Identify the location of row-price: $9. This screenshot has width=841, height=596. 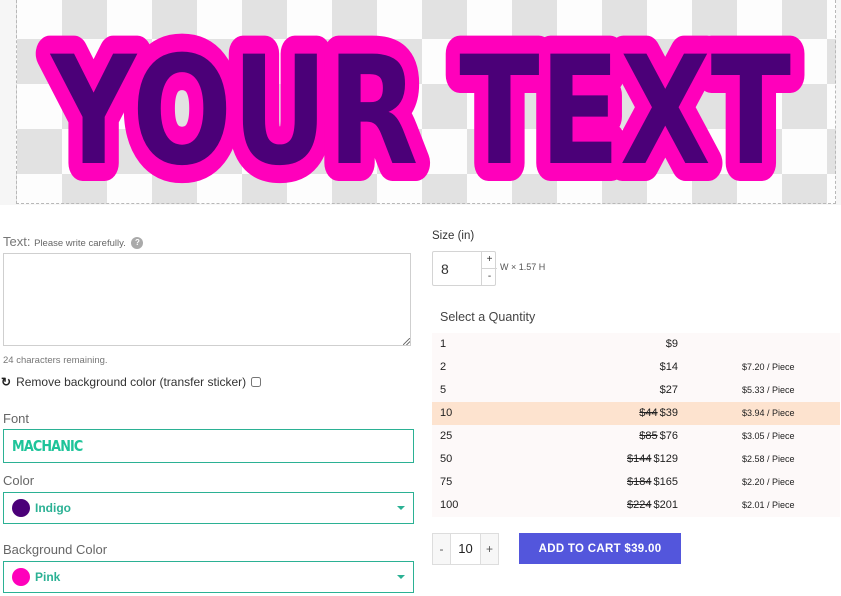
(671, 344).